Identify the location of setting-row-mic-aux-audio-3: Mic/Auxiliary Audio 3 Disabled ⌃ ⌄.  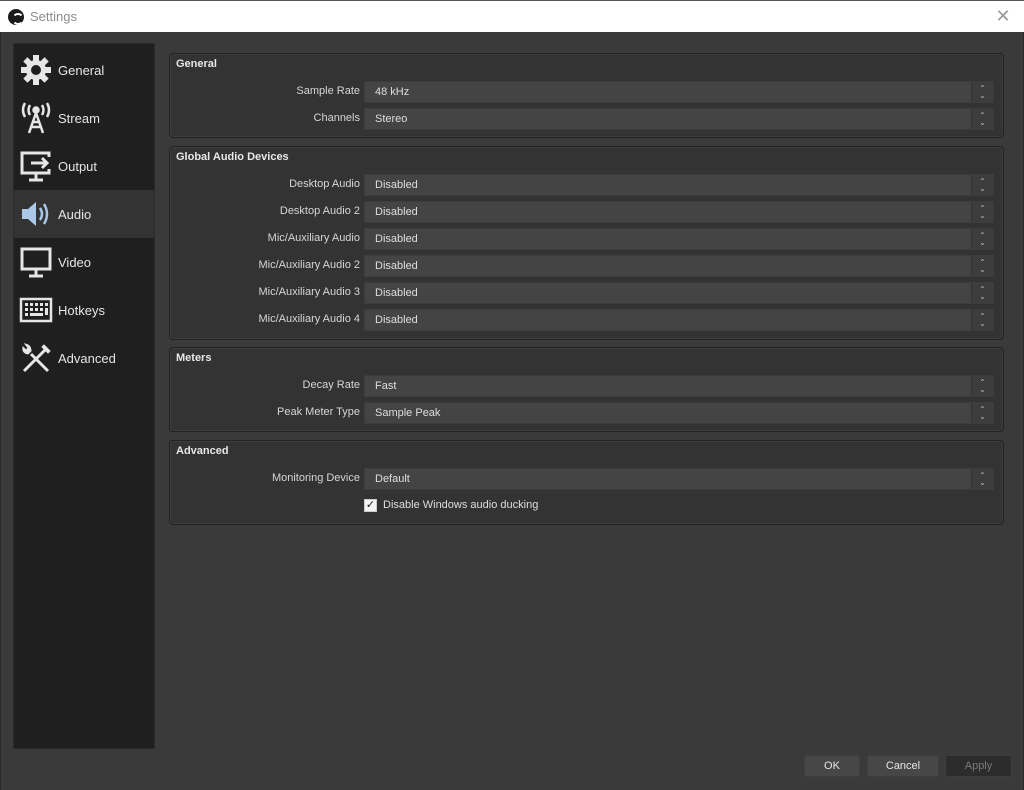
(587, 293).